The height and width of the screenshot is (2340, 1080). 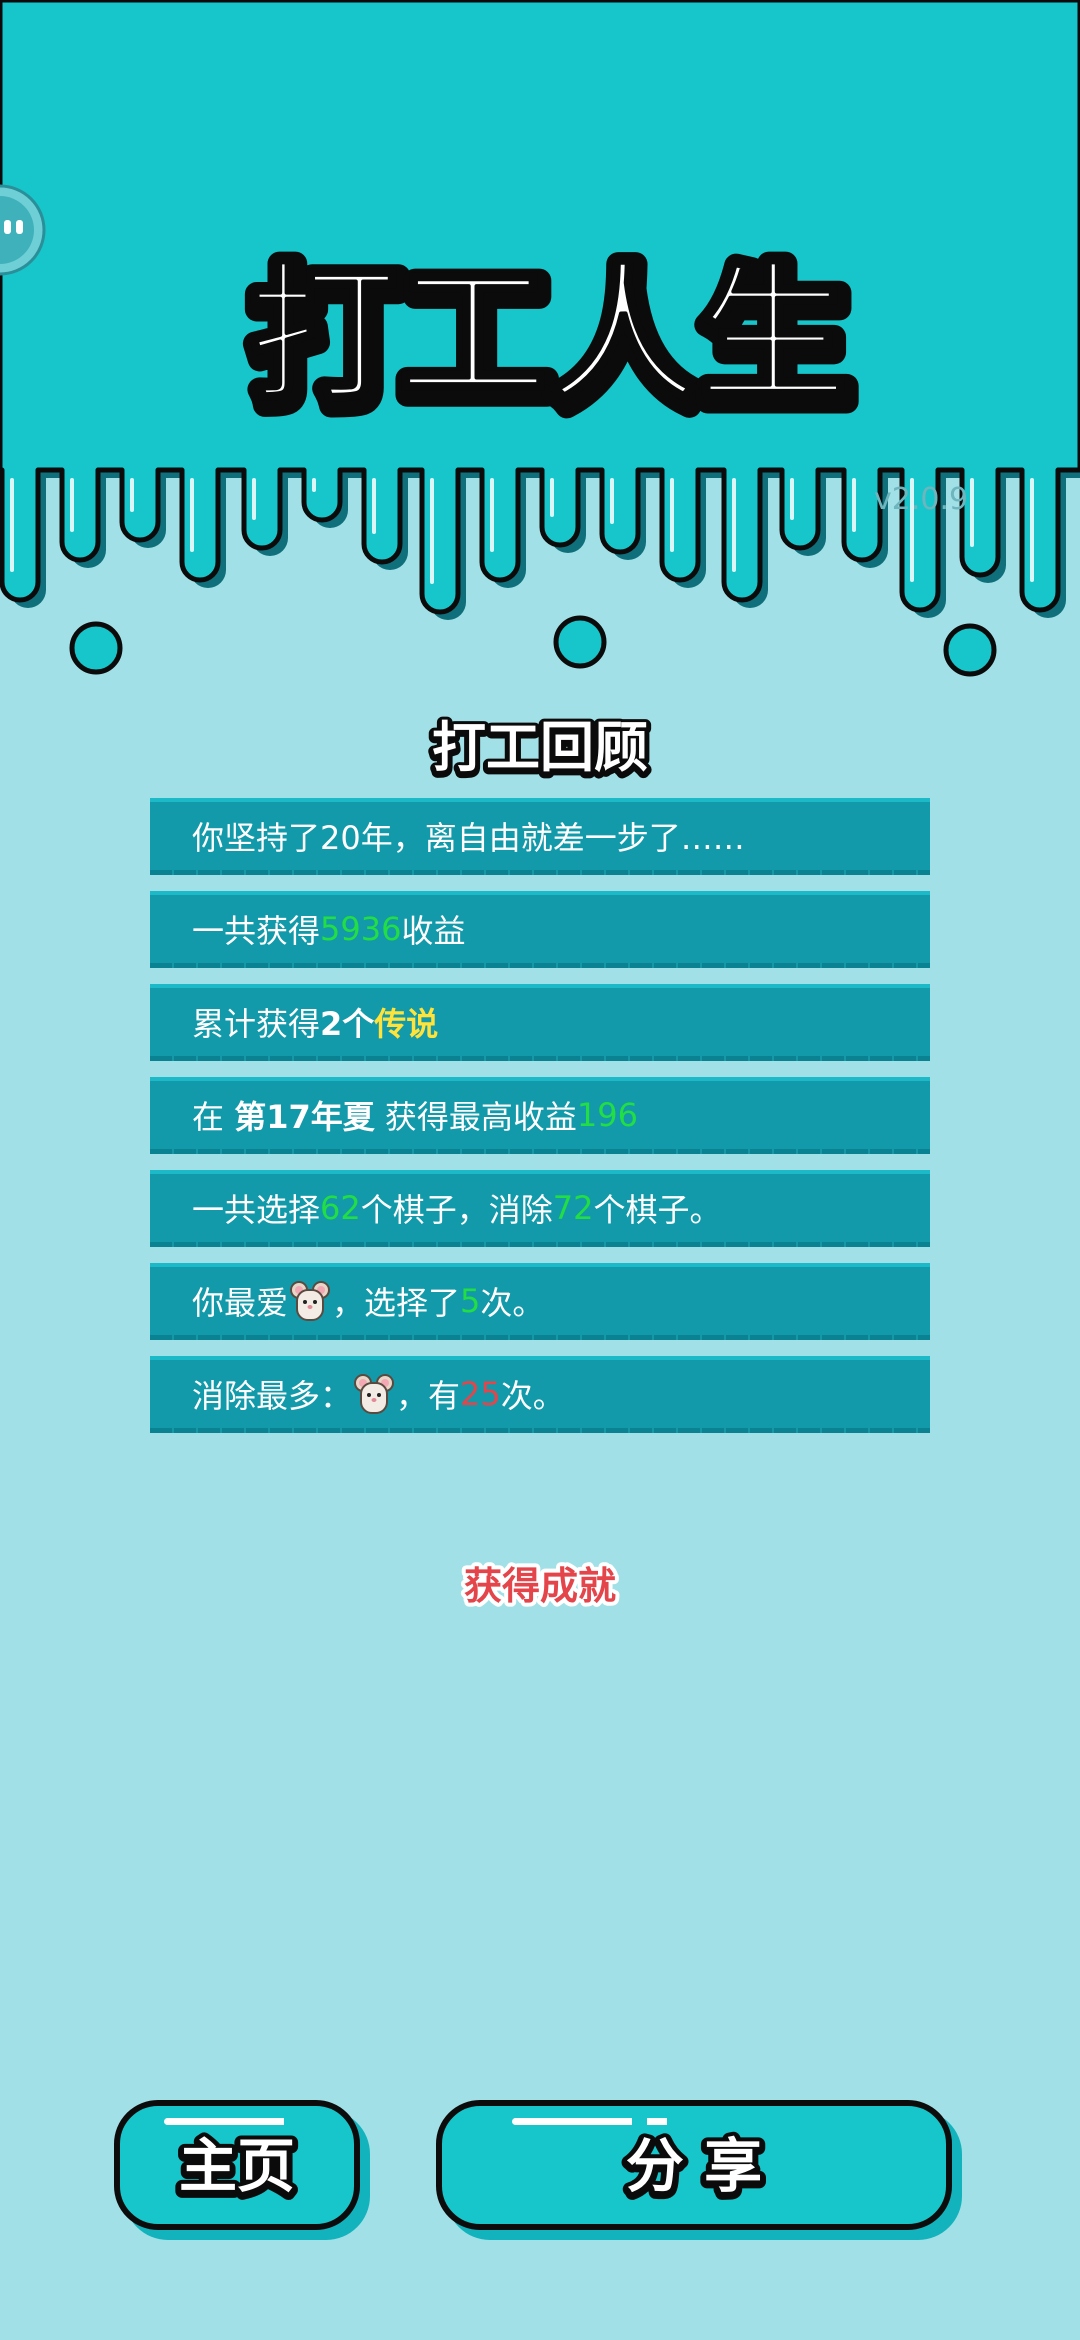 What do you see at coordinates (240, 1303) in the screenshot?
I see `favorite-prefix: 你最爱` at bounding box center [240, 1303].